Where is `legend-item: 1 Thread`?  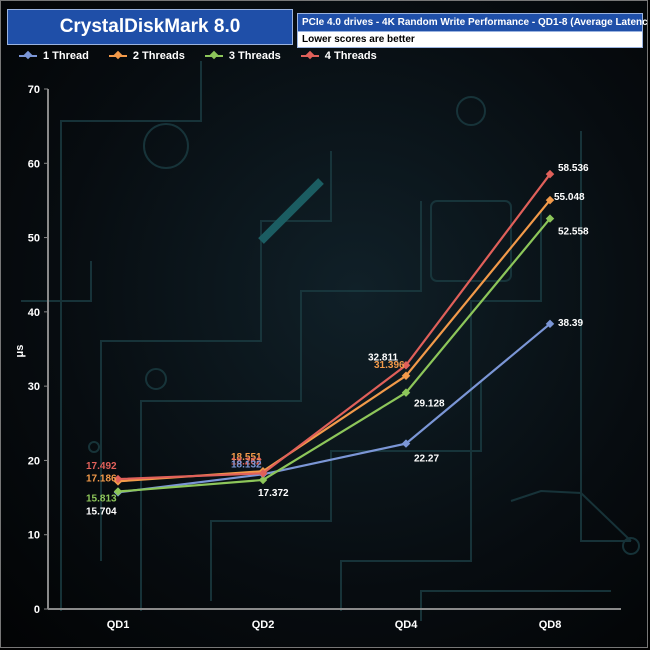 legend-item: 1 Thread is located at coordinates (54, 56).